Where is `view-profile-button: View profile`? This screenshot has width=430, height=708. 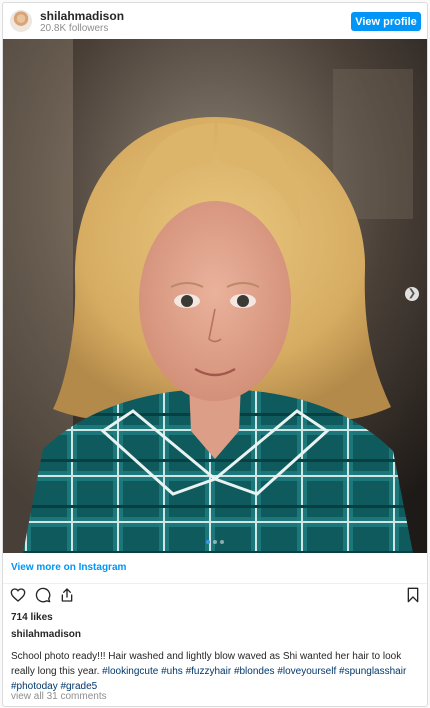
view-profile-button: View profile is located at coordinates (386, 21).